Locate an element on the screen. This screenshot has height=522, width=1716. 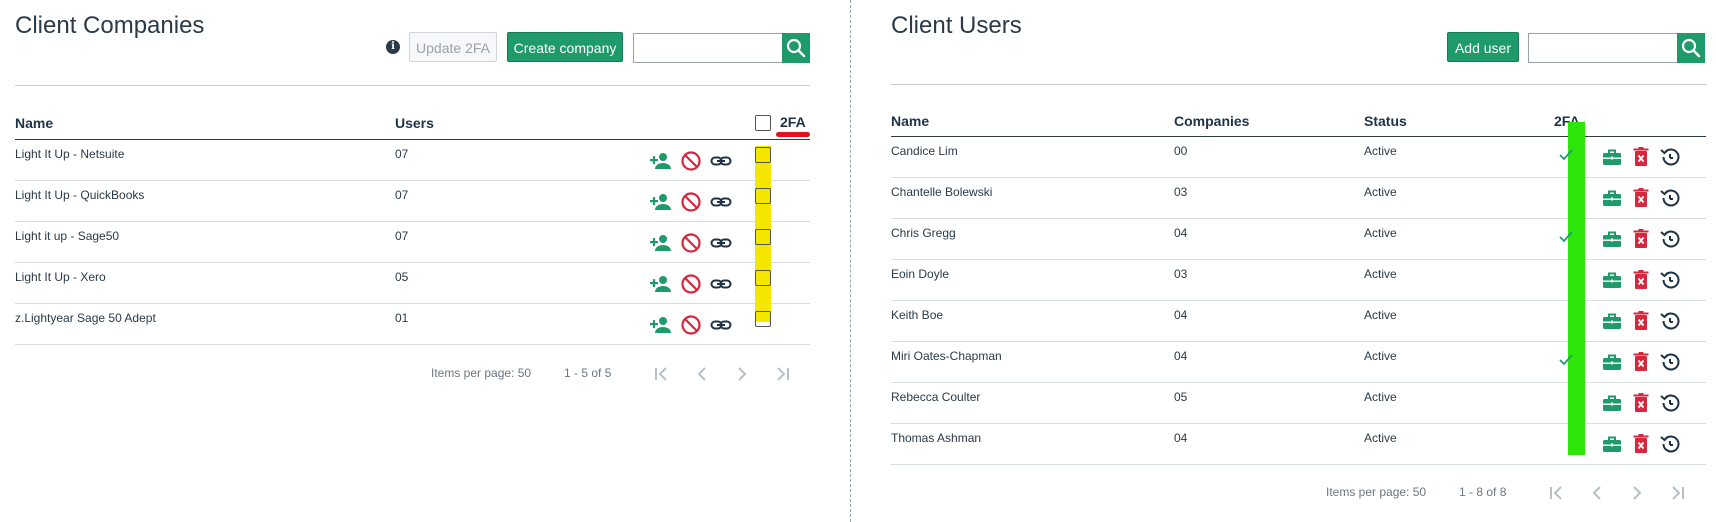
companies-search-input is located at coordinates (708, 48).